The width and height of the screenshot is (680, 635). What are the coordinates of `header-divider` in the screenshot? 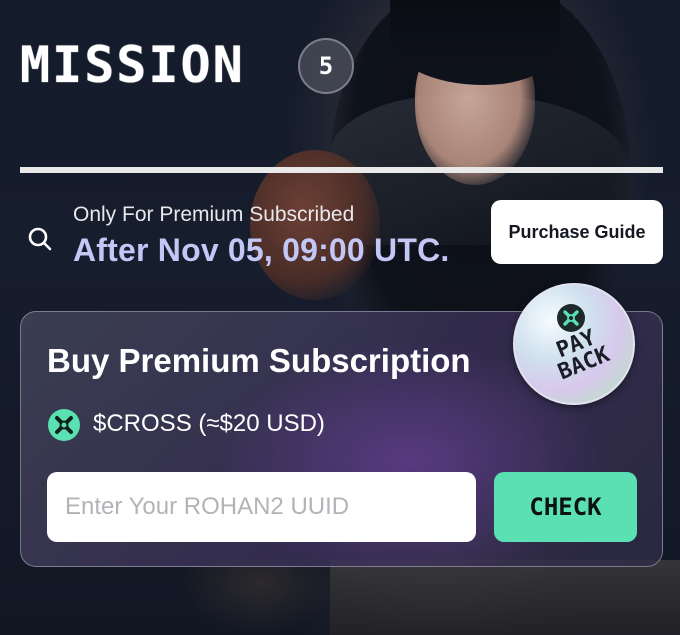 It's located at (341, 170).